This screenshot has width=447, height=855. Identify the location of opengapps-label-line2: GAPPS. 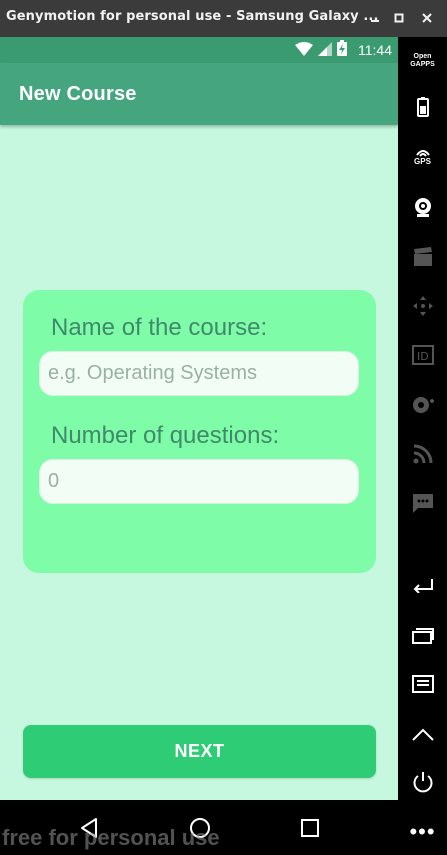
(422, 64).